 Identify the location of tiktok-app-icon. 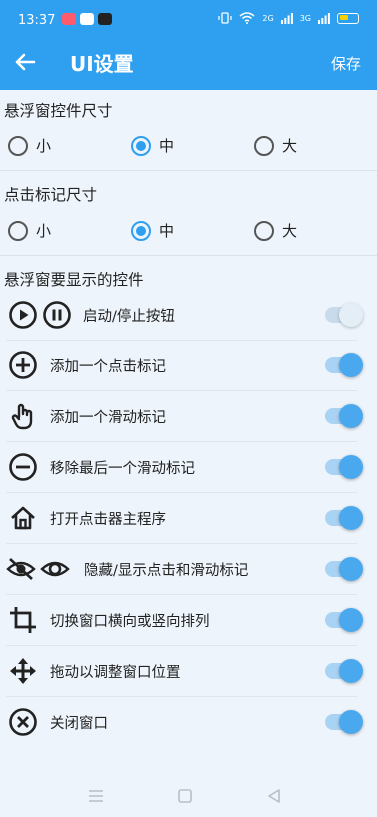
(105, 19).